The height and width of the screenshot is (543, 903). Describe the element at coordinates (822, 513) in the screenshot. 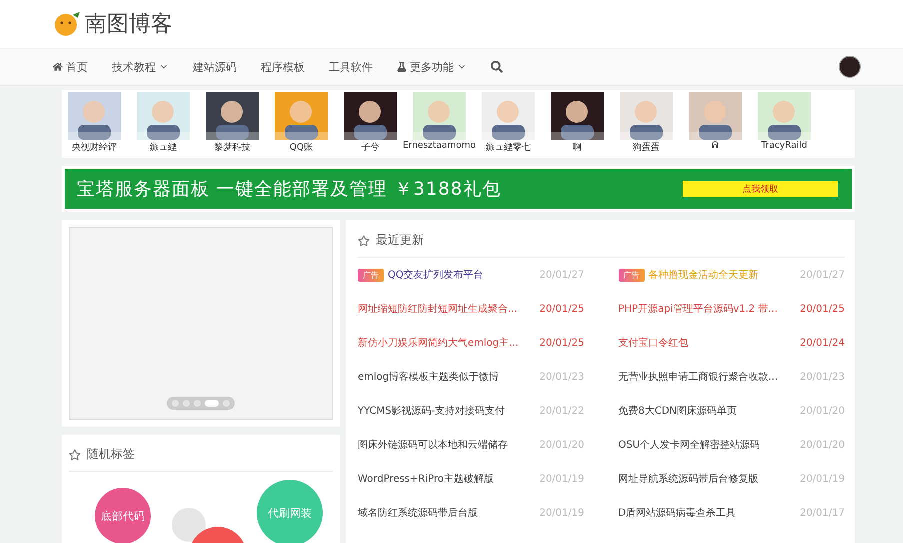

I see `post-date: 20/01/17` at that location.